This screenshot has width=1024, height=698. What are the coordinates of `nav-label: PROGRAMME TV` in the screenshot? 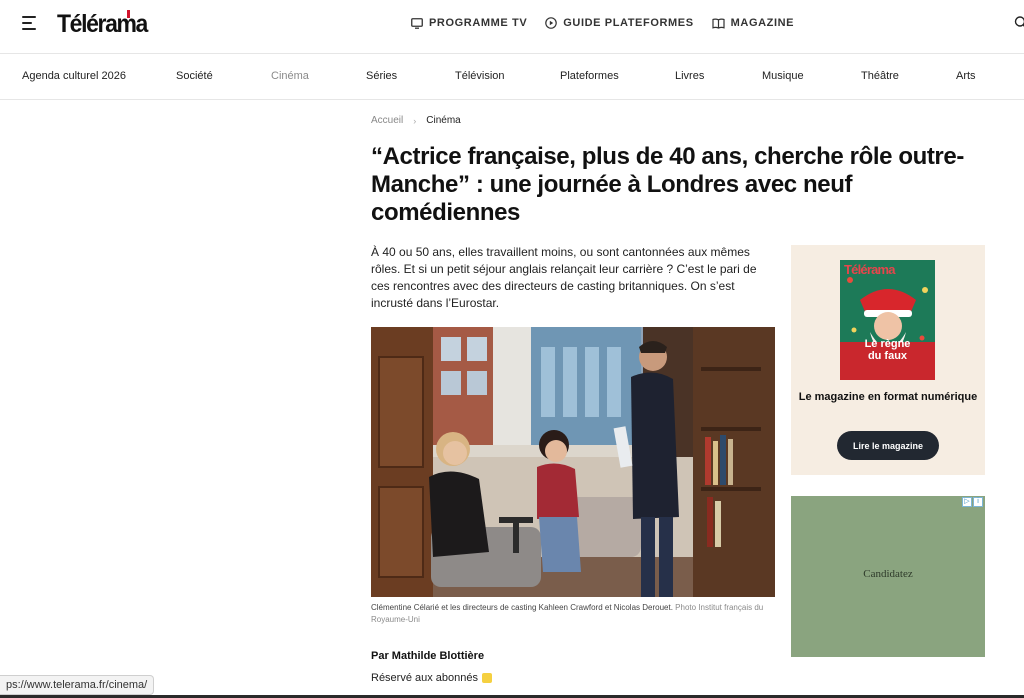 It's located at (478, 23).